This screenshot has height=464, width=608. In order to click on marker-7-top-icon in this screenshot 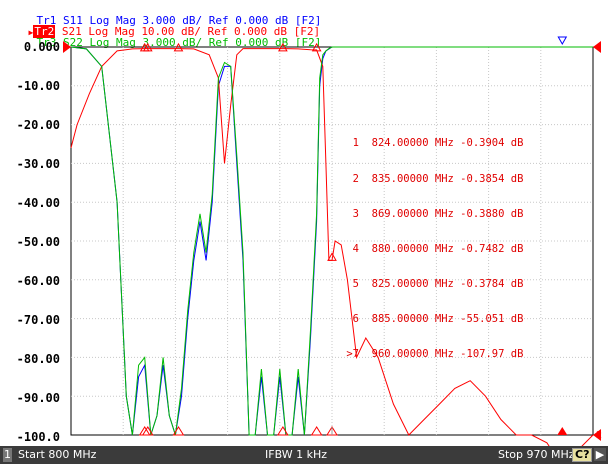, I will do `click(562, 41)`.